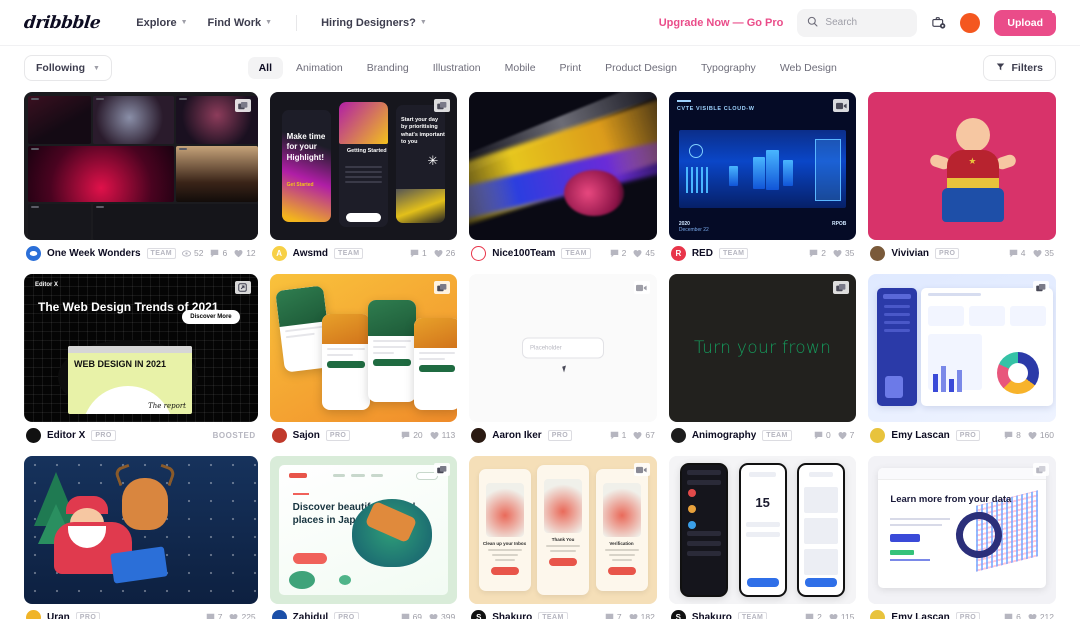 Image resolution: width=1080 pixels, height=619 pixels. I want to click on shot-card: Learn more from your data Emy Lascan PRO, so click(962, 537).